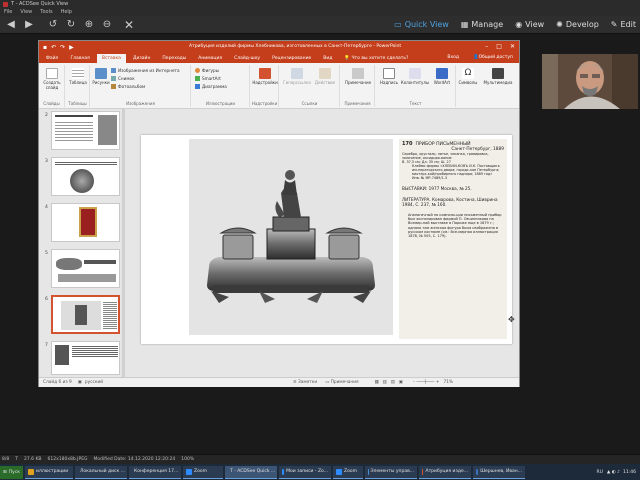 This screenshot has height=480, width=640. I want to click on photo-album-label: Фотоальбом, so click(132, 86).